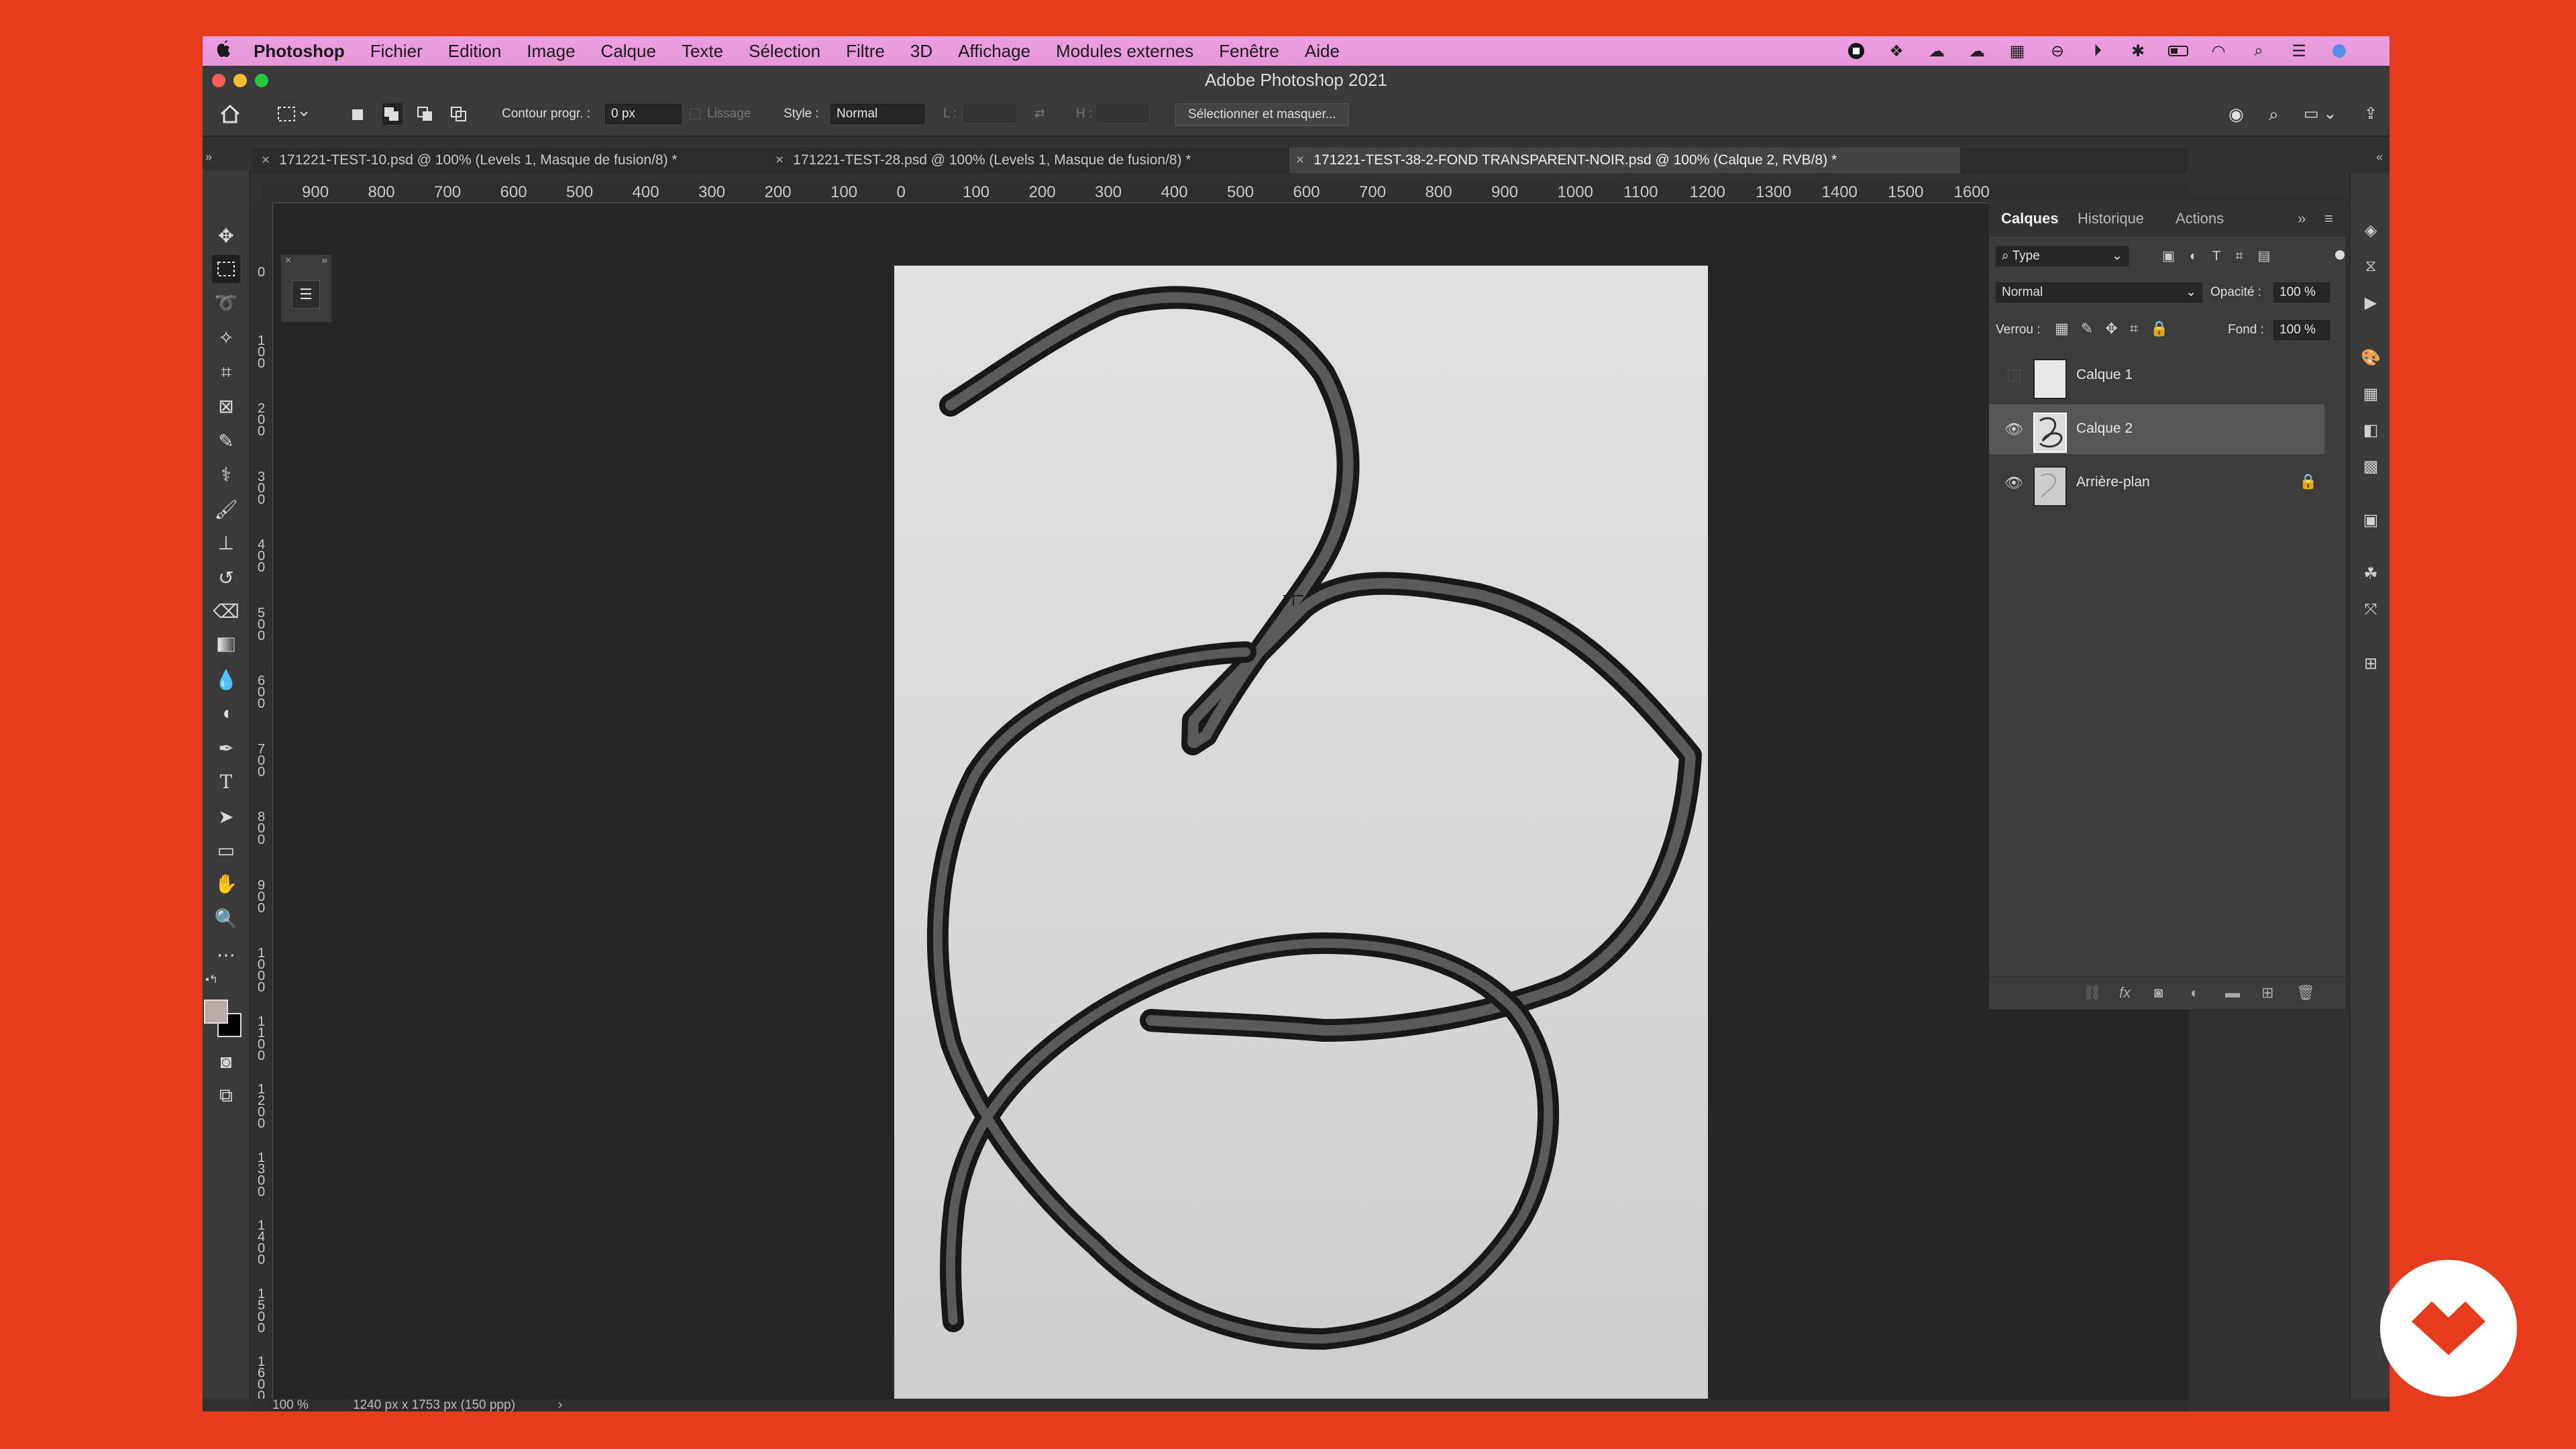 This screenshot has height=1449, width=2576. I want to click on screen-mode-icon: ⧉, so click(226, 1095).